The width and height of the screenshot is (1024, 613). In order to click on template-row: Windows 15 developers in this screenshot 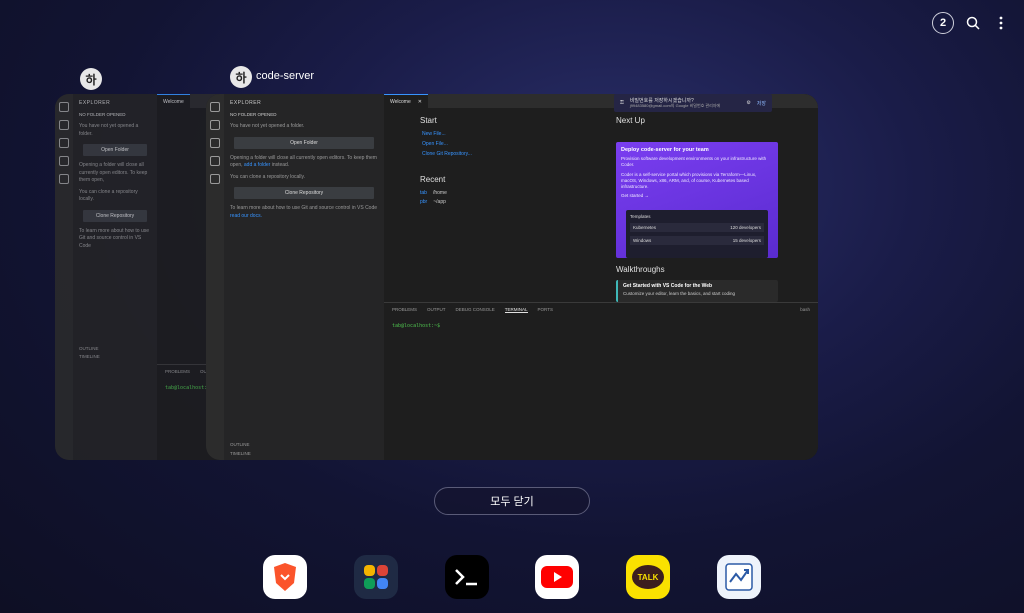, I will do `click(697, 240)`.